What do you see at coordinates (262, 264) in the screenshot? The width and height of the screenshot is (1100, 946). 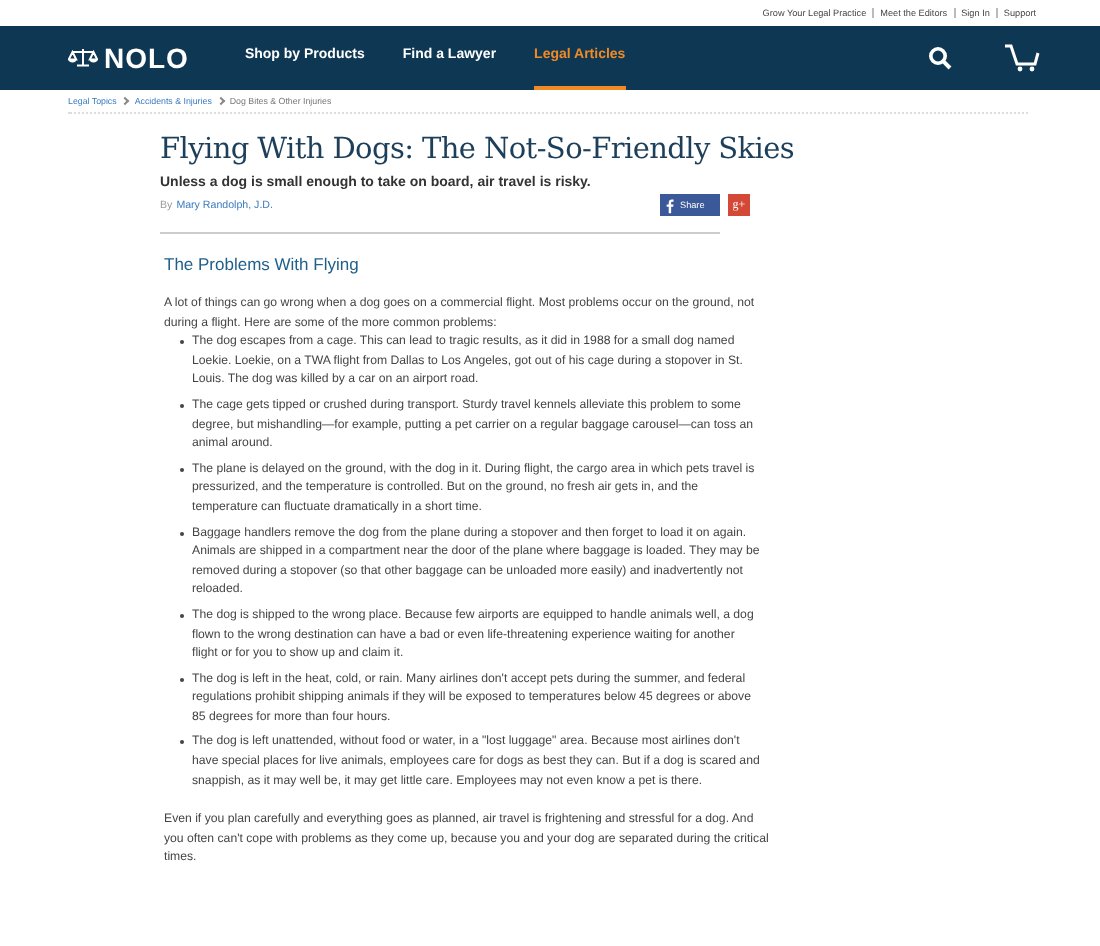 I see `section-heading: The Problems With Flying` at bounding box center [262, 264].